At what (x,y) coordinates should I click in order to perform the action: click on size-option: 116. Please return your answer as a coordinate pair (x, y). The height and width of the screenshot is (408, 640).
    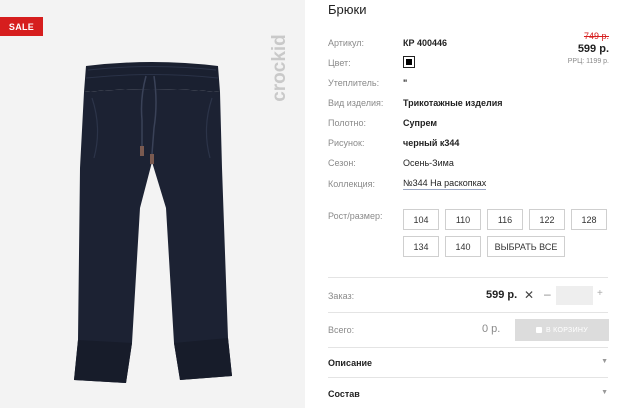
    Looking at the image, I should click on (505, 219).